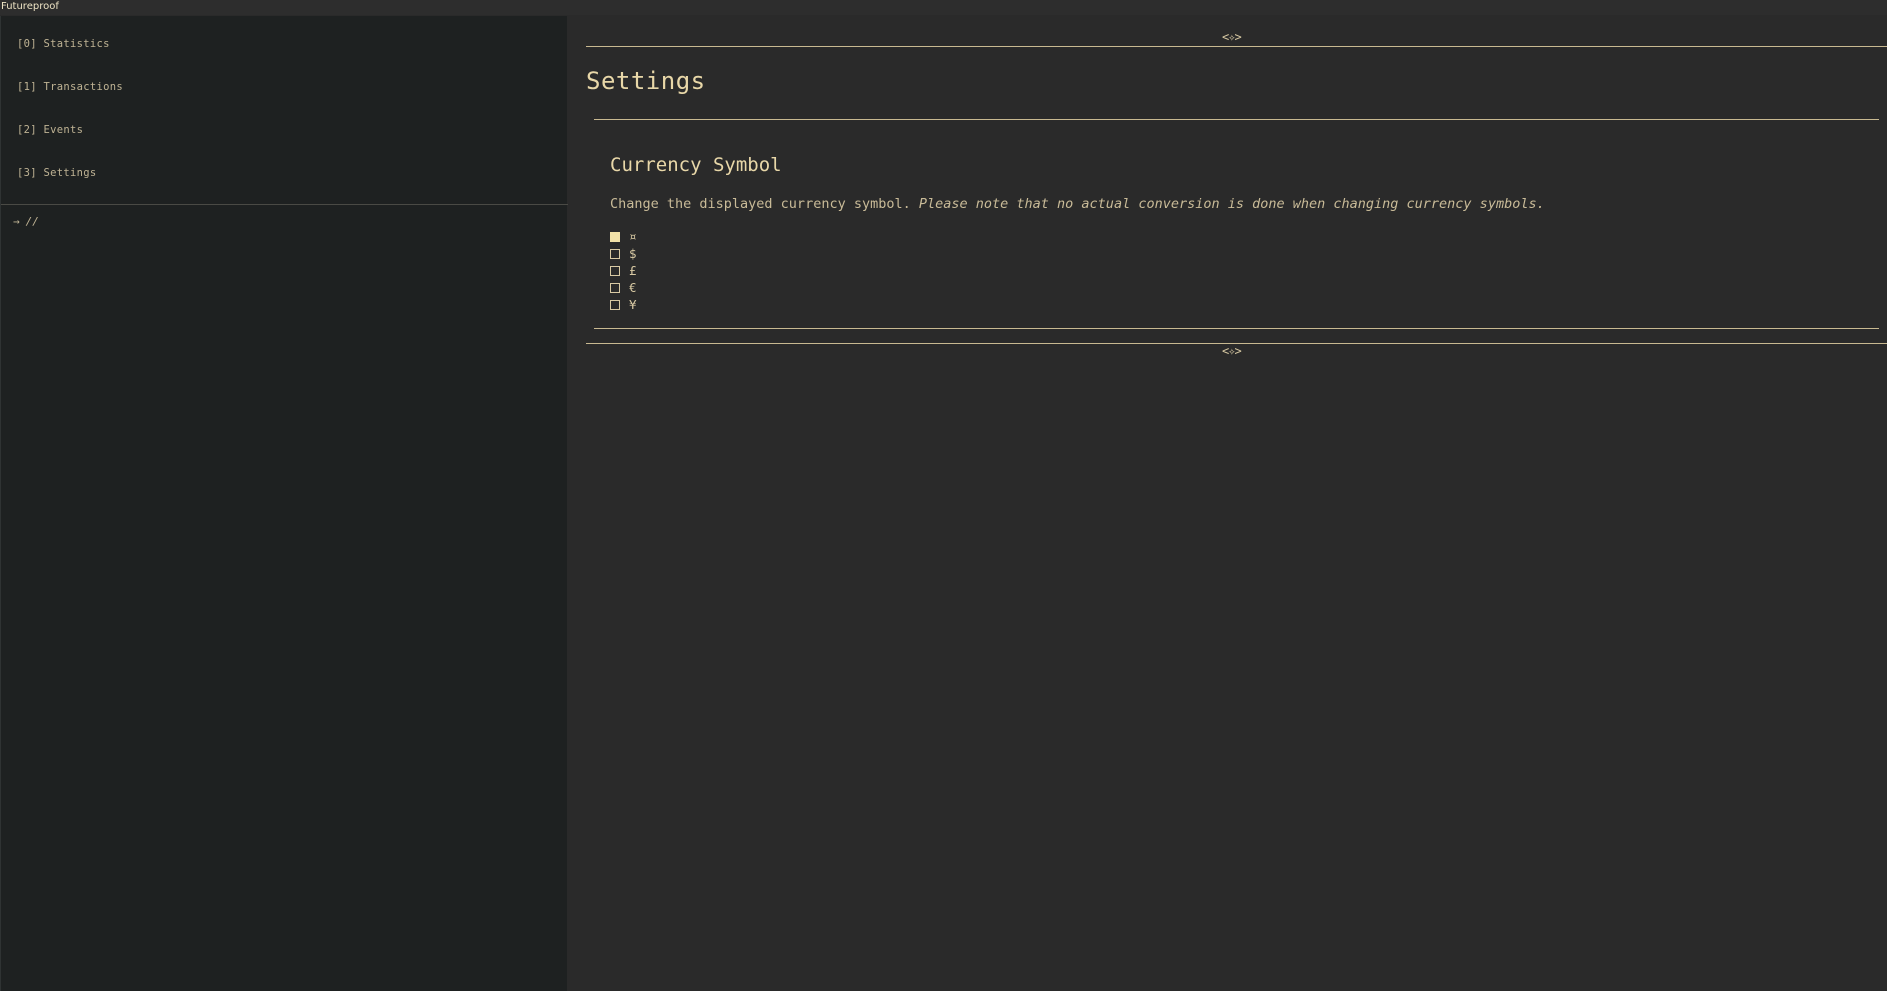 The height and width of the screenshot is (991, 1887). What do you see at coordinates (623, 253) in the screenshot?
I see `currency-option: $` at bounding box center [623, 253].